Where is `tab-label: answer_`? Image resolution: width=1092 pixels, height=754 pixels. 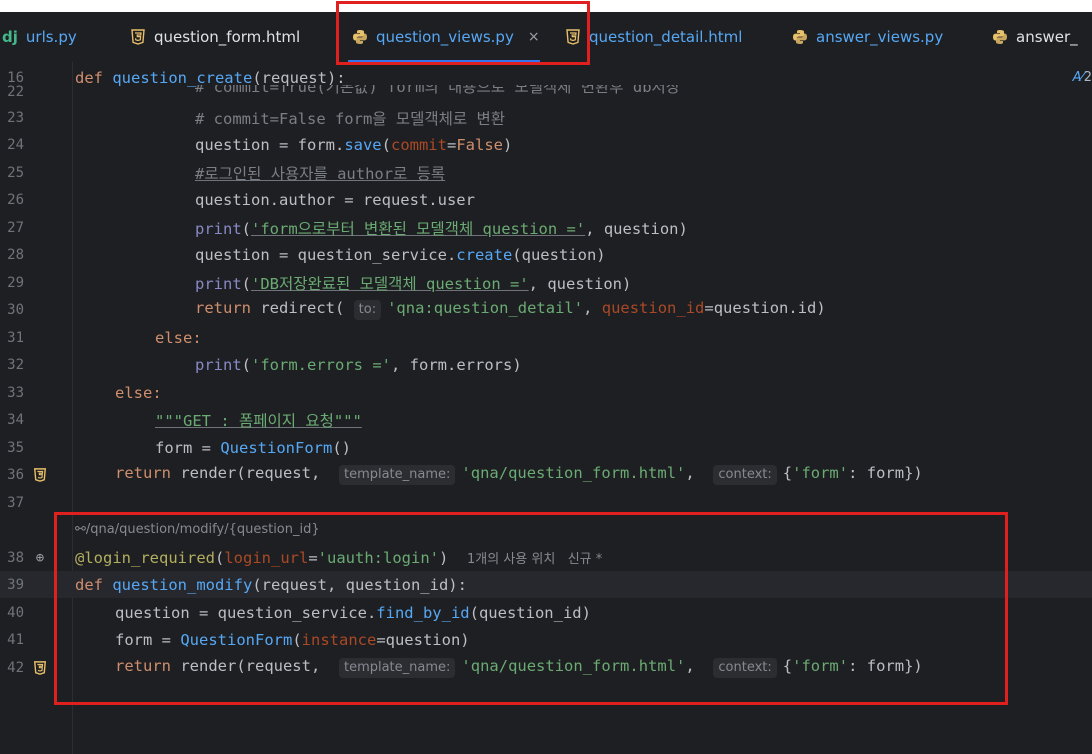
tab-label: answer_ is located at coordinates (1047, 37).